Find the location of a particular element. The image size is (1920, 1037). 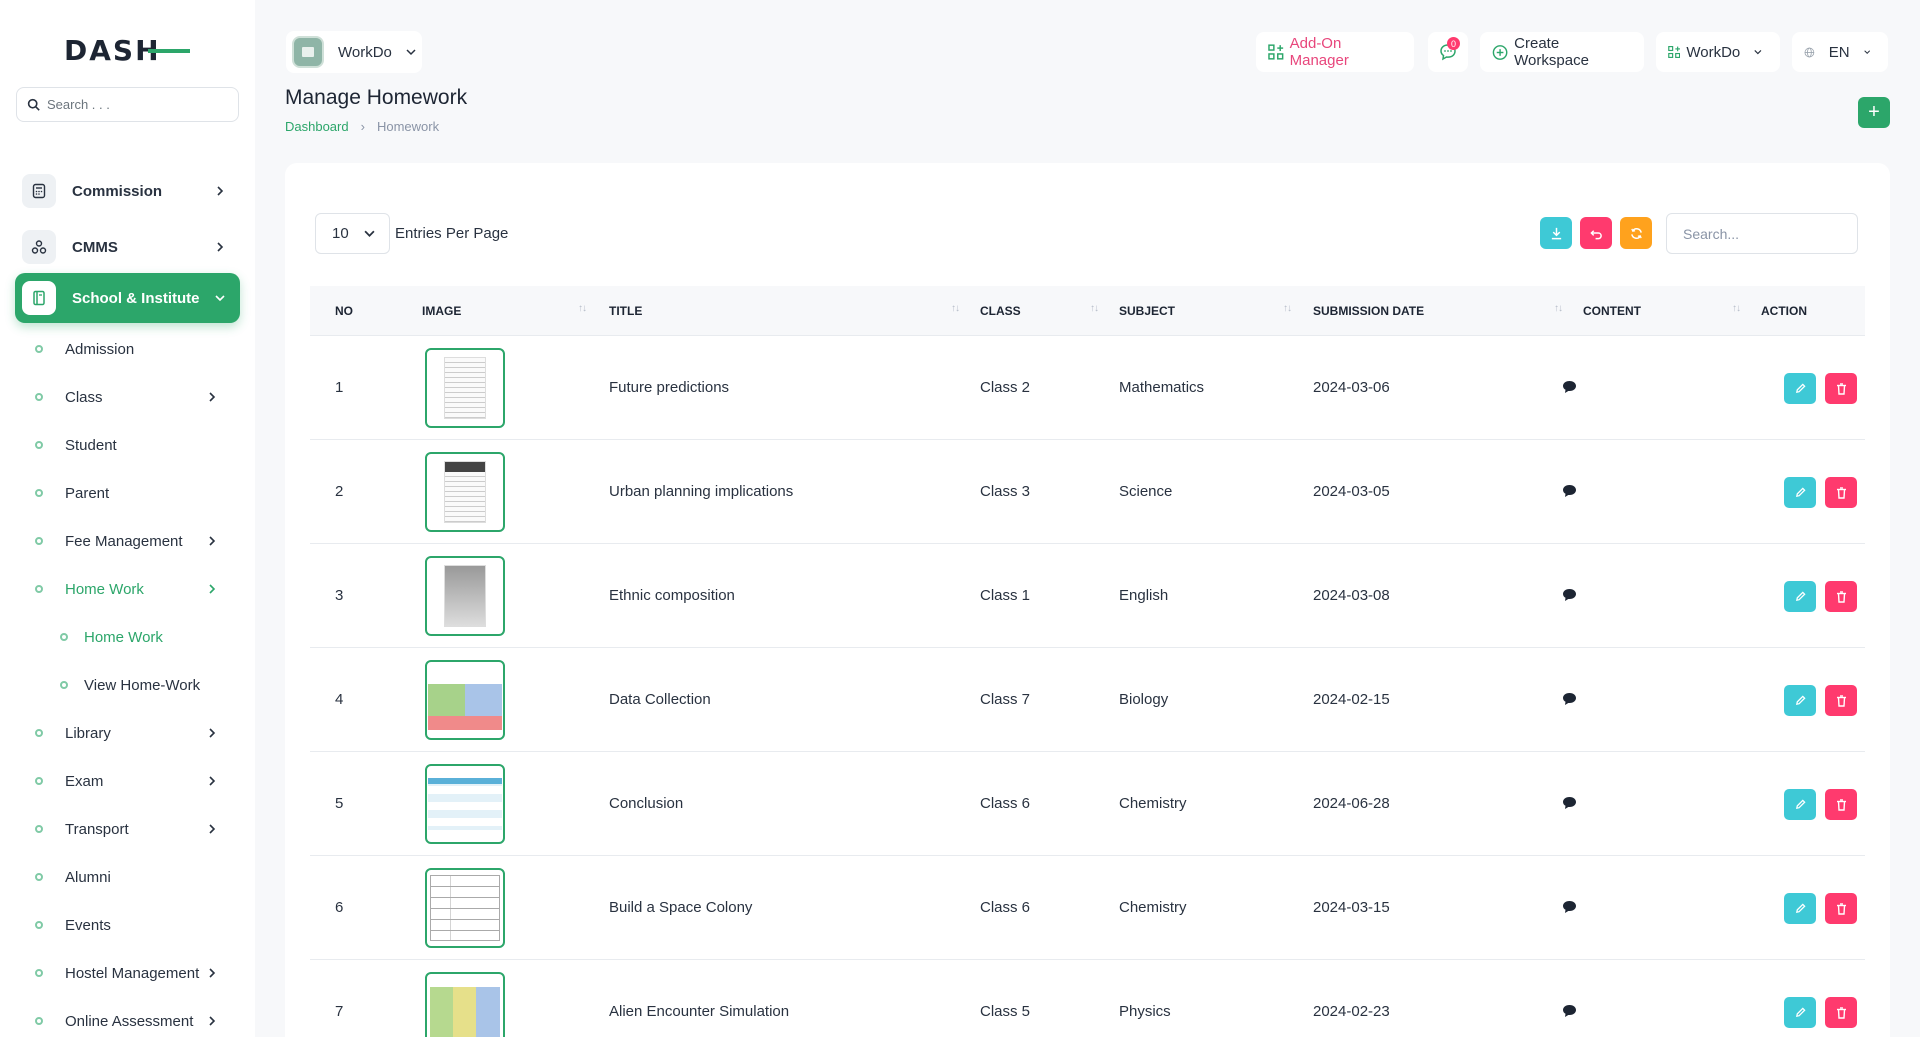

add-homework-button: + is located at coordinates (1874, 112).